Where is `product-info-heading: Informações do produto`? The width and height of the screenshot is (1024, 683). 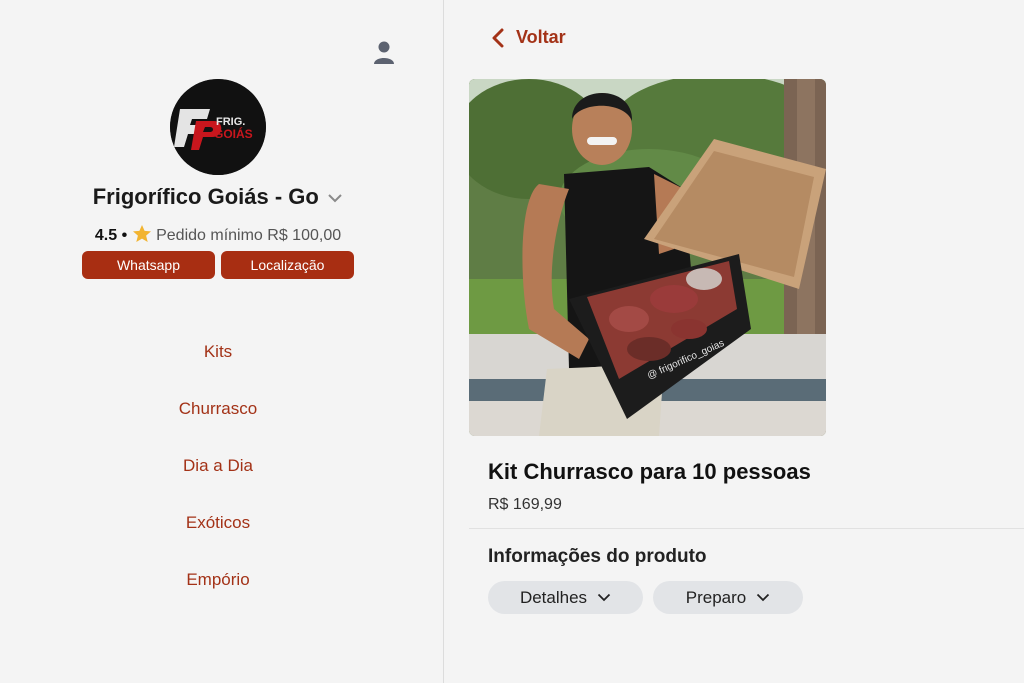 product-info-heading: Informações do produto is located at coordinates (597, 556).